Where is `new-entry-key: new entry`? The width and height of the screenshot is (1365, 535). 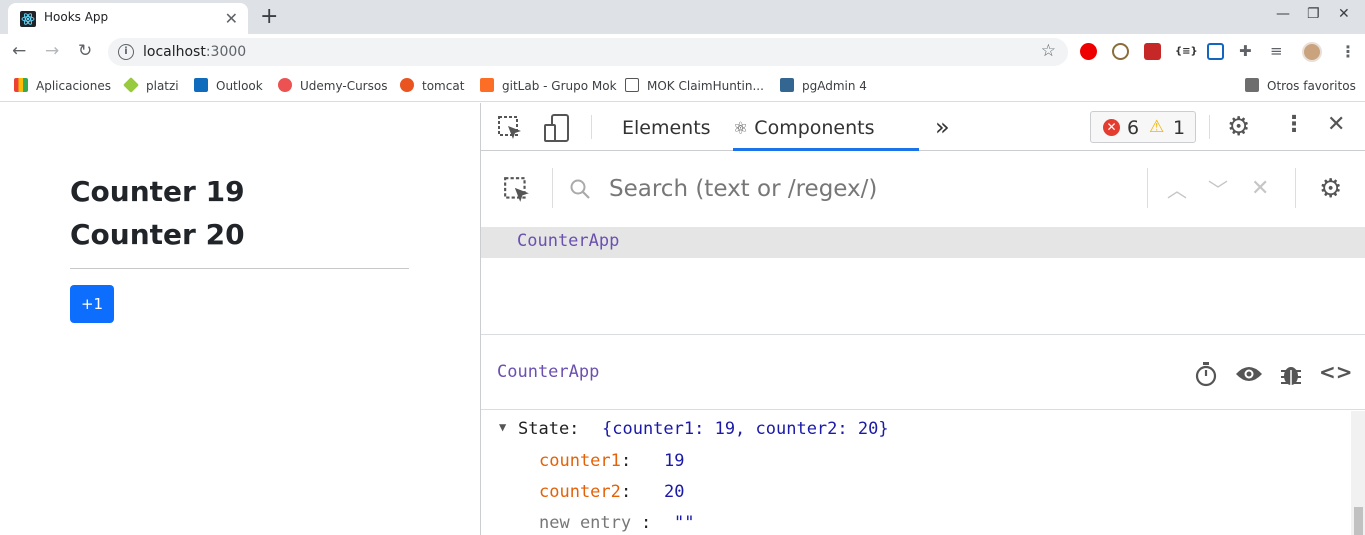 new-entry-key: new entry is located at coordinates (585, 523).